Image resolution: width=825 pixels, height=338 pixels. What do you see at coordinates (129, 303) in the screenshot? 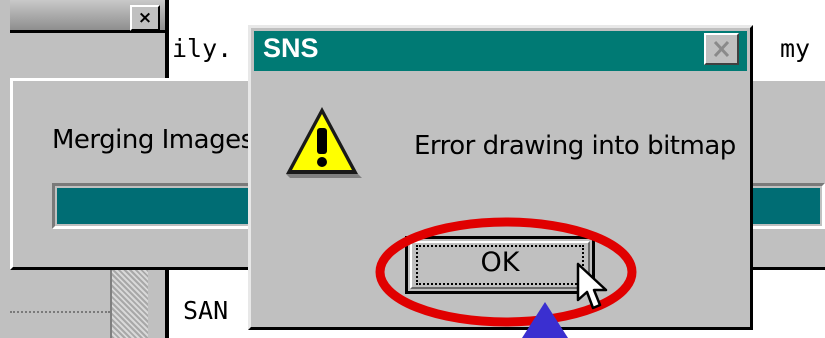
I see `scrollbar-track` at bounding box center [129, 303].